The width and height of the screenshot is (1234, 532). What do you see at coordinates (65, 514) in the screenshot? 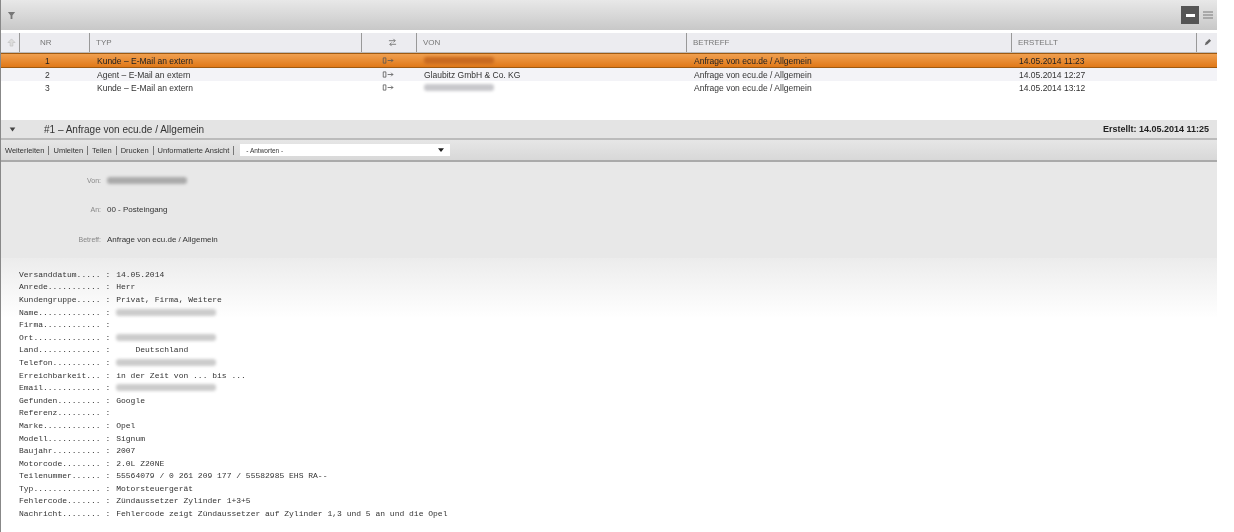
I see `field-key: Nachricht........ :` at bounding box center [65, 514].